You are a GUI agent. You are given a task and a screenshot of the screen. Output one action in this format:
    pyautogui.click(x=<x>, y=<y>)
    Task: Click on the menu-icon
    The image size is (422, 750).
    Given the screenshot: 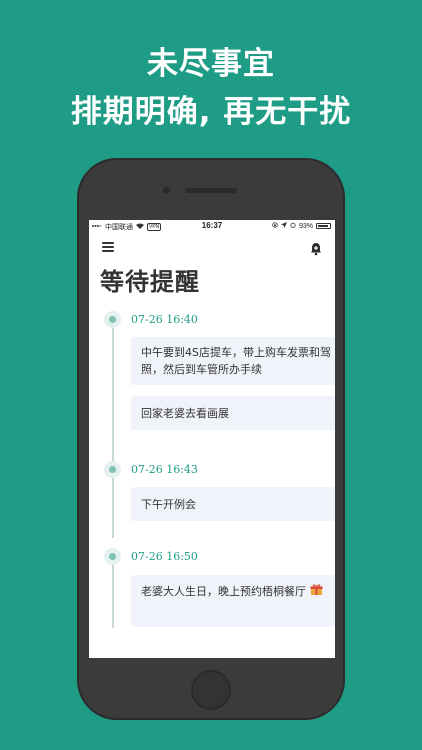 What is the action you would take?
    pyautogui.click(x=108, y=247)
    